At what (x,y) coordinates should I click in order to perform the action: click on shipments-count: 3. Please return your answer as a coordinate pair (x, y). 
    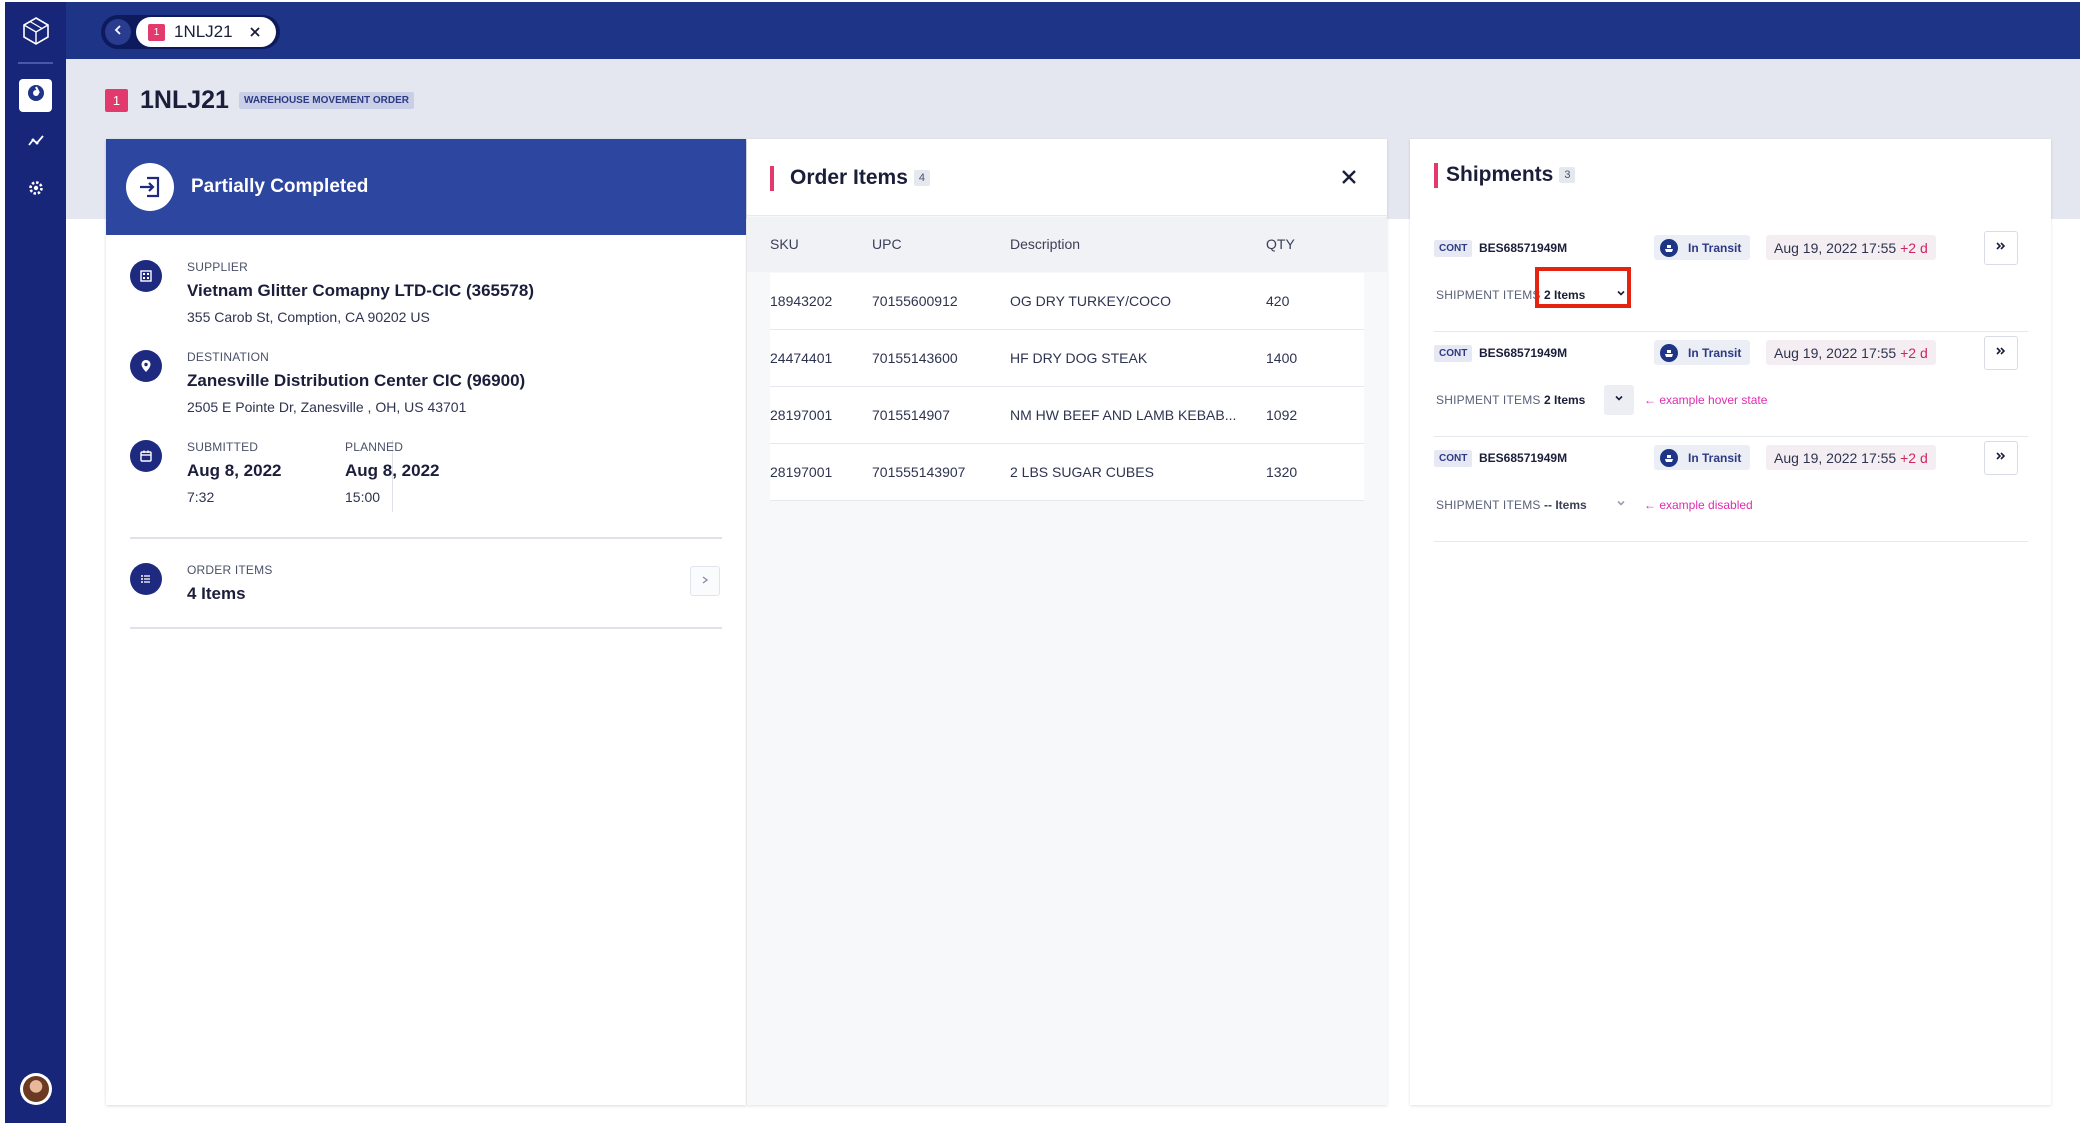
    Looking at the image, I should click on (1567, 175).